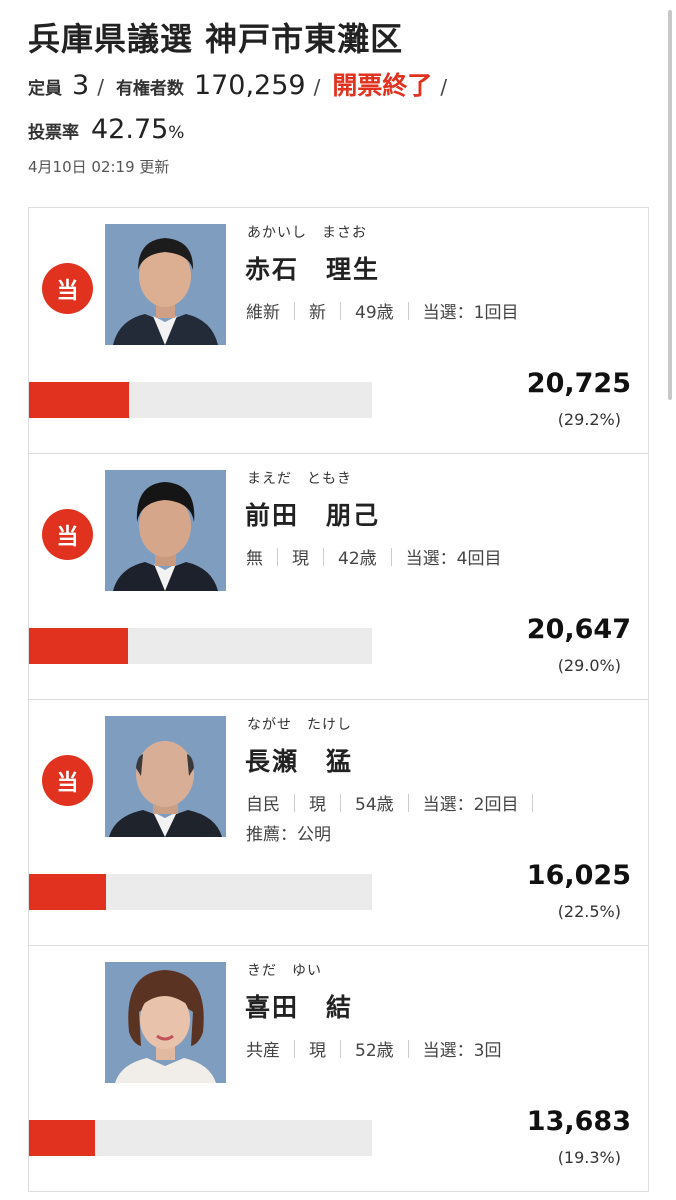  I want to click on candidate-meta: 共産 現 52歳 当選：3回, so click(373, 1048).